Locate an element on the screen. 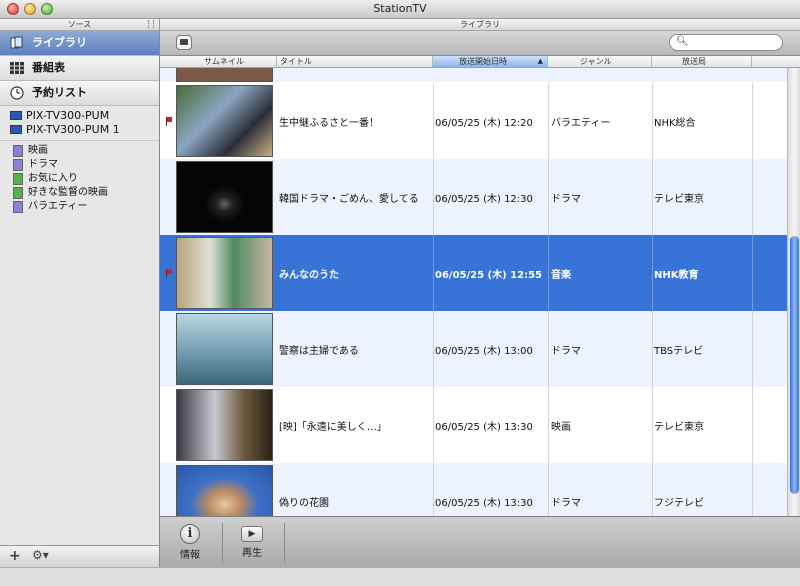  column-header-genre: ジャンル is located at coordinates (600, 61).